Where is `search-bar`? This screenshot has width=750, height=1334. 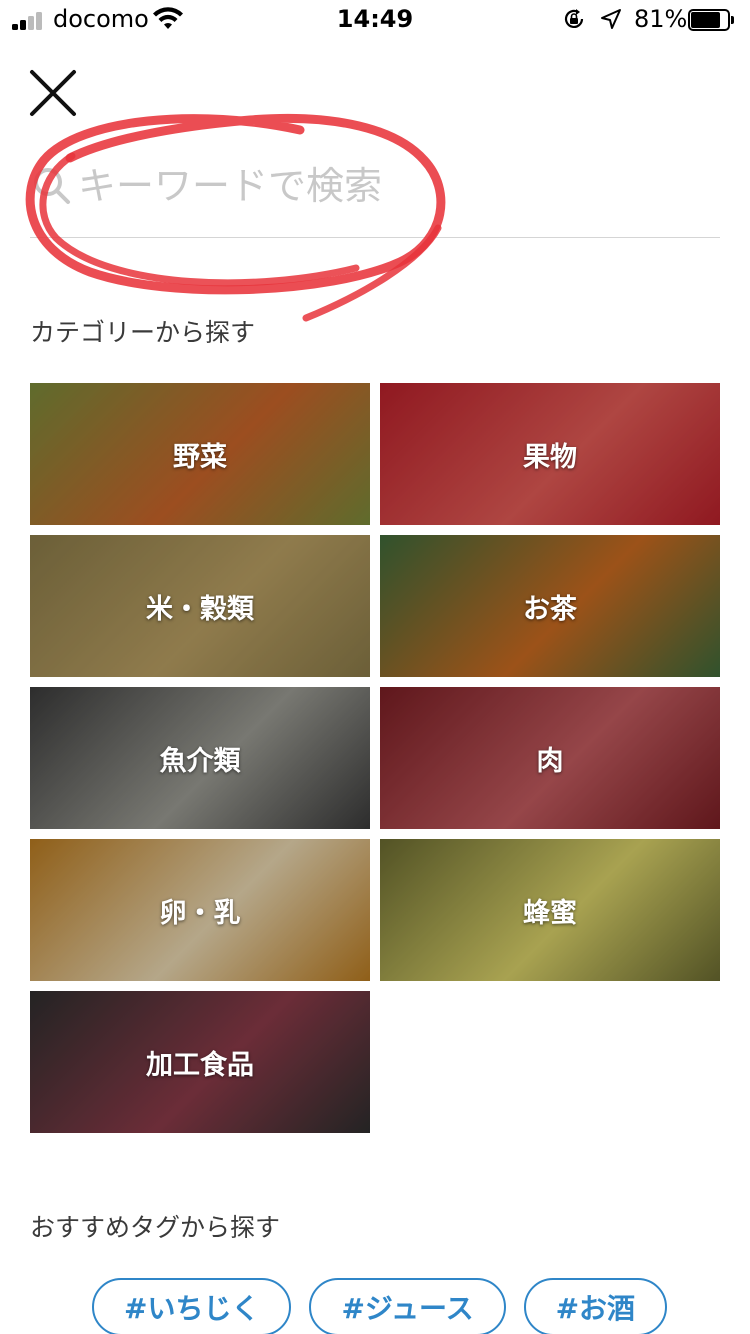 search-bar is located at coordinates (375, 194).